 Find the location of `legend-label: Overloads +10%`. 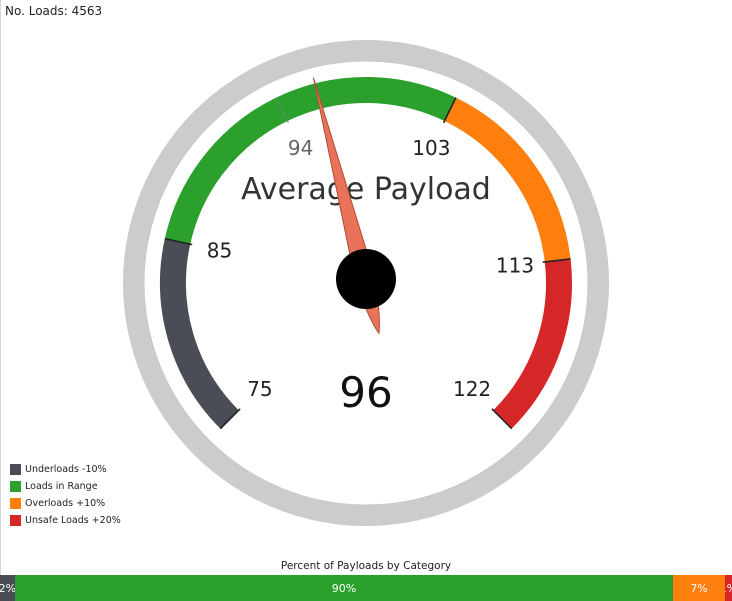

legend-label: Overloads +10% is located at coordinates (65, 503).